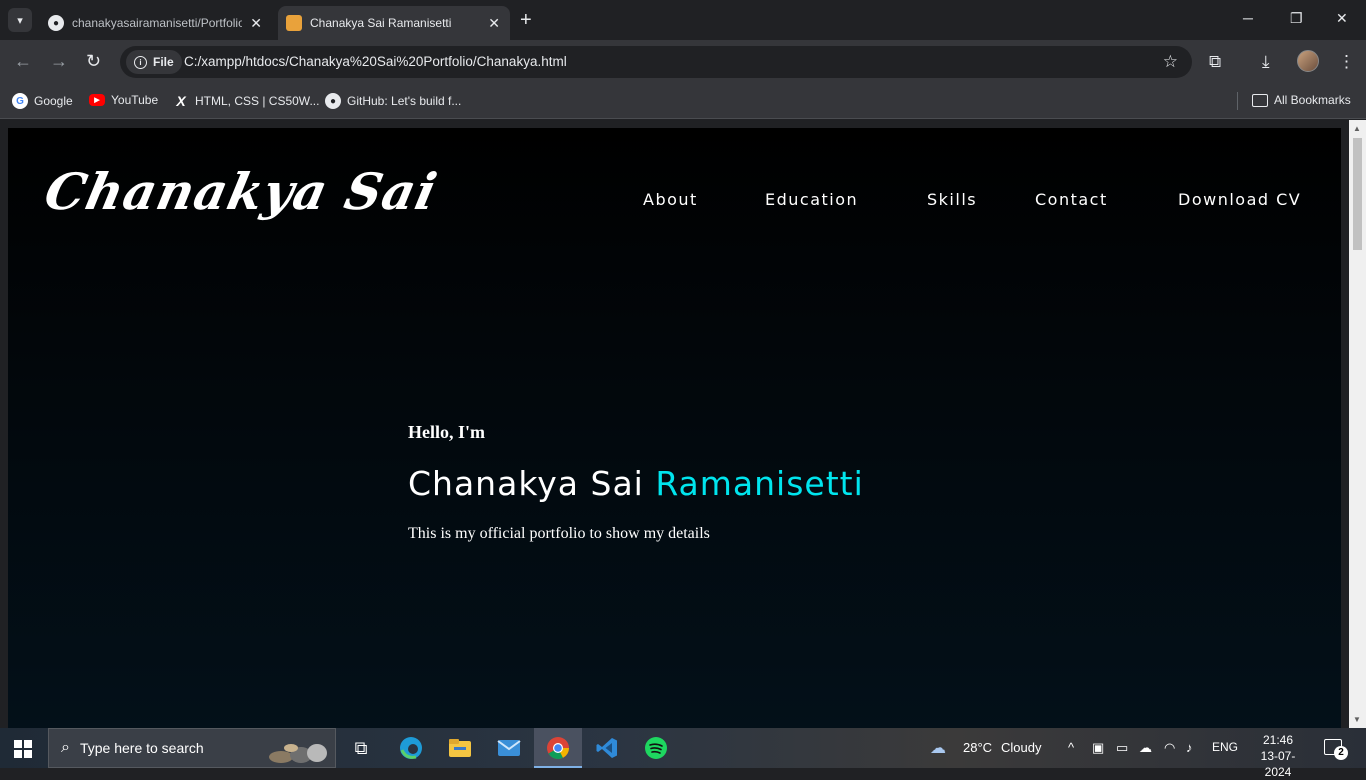 This screenshot has width=1366, height=780. Describe the element at coordinates (1169, 748) in the screenshot. I see `wifi-icon: ◠` at that location.